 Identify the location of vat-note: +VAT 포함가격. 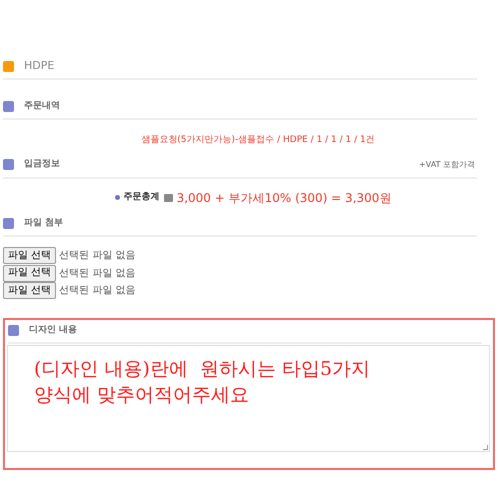
(447, 164).